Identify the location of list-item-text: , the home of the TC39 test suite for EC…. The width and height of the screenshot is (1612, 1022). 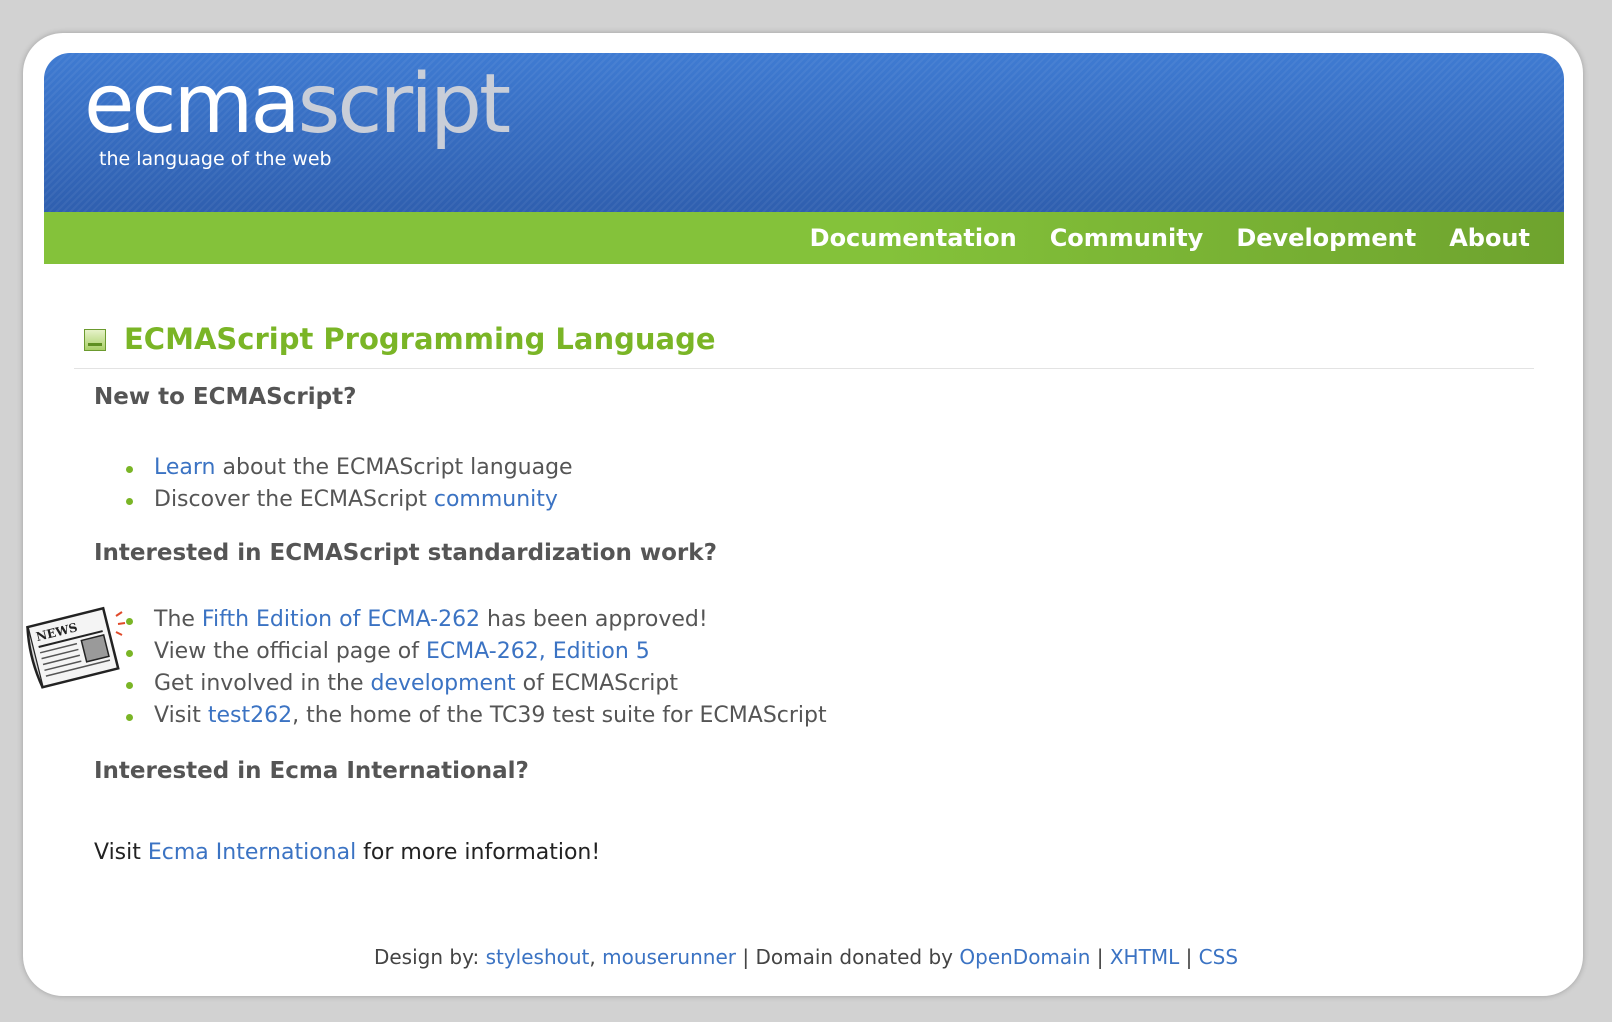
(559, 715).